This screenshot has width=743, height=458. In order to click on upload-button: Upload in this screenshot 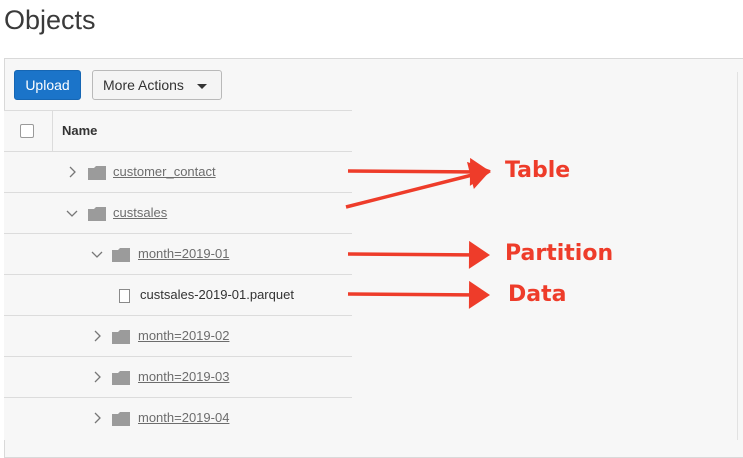, I will do `click(47, 85)`.